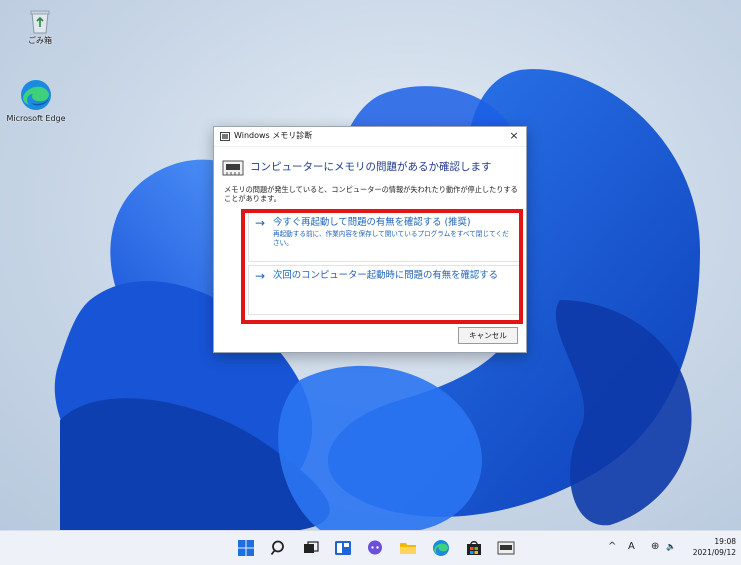 The image size is (741, 565). I want to click on clock-time: 19:08, so click(725, 541).